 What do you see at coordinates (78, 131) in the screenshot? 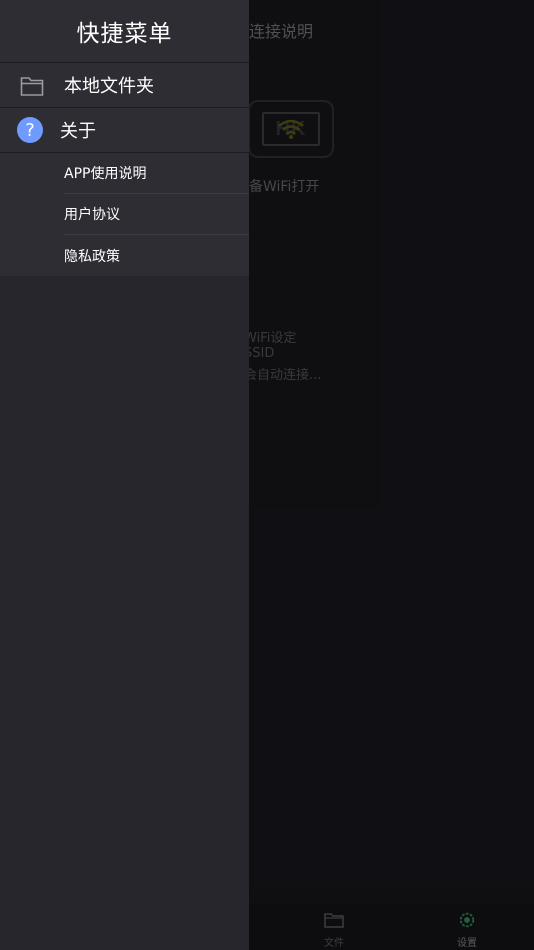
I see `menu-item-label: 关于` at bounding box center [78, 131].